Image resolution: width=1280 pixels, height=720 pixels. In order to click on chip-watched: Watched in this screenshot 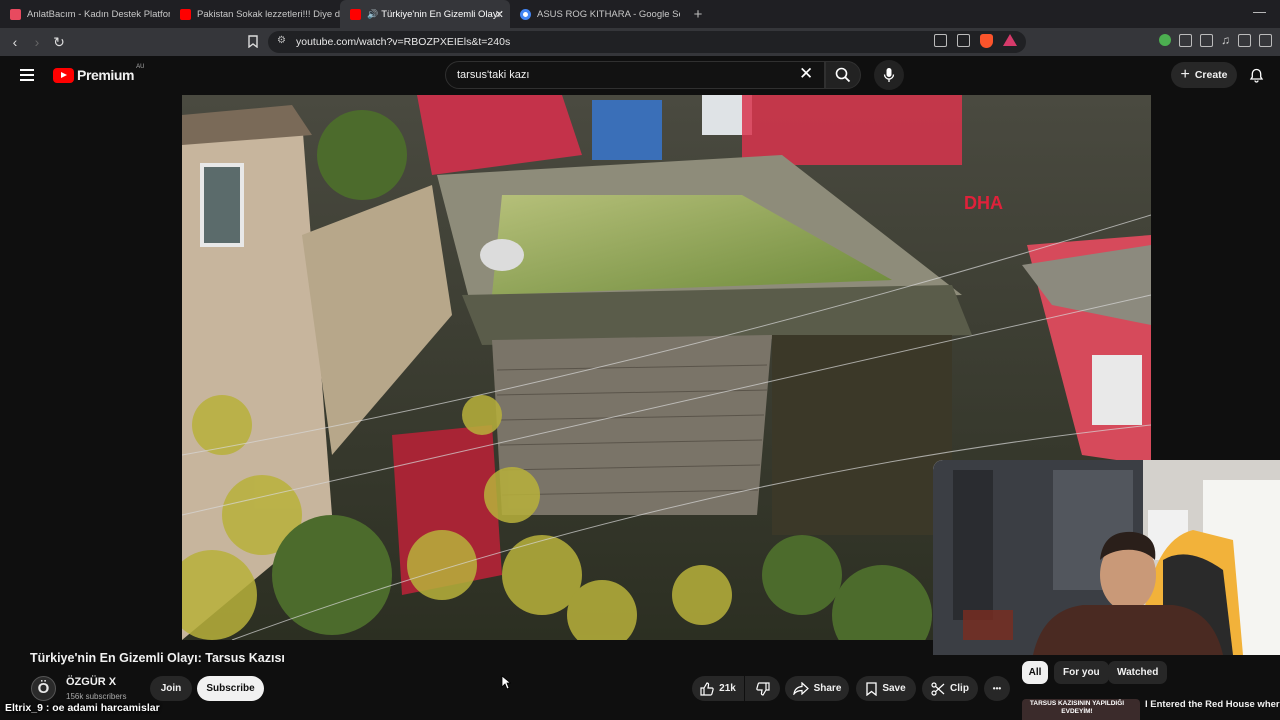, I will do `click(1138, 672)`.